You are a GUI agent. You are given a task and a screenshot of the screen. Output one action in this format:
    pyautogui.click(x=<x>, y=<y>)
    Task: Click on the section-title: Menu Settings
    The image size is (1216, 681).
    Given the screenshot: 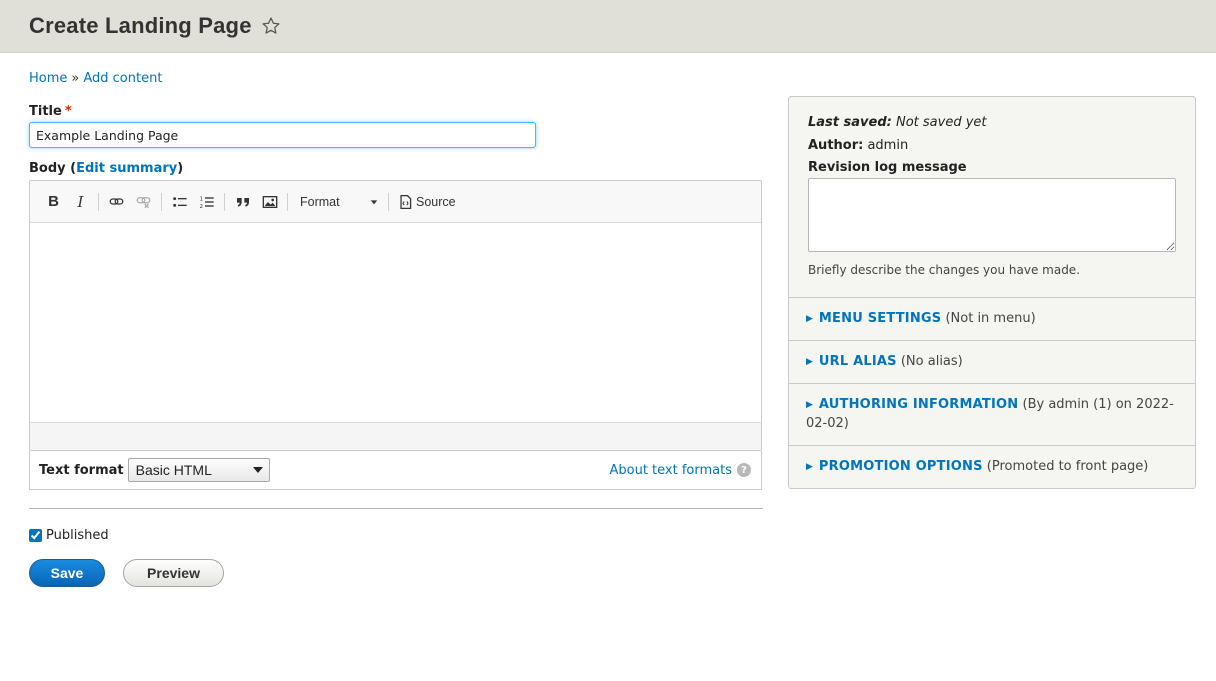 What is the action you would take?
    pyautogui.click(x=880, y=318)
    